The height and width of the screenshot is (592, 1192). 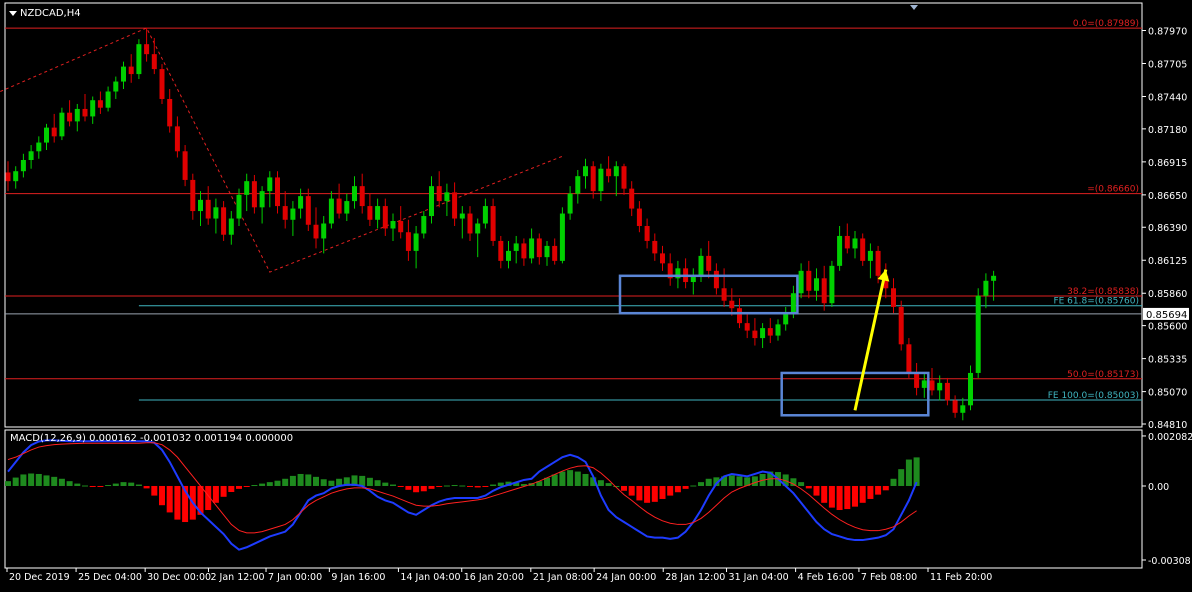 I want to click on menu-triangle-icon, so click(x=13, y=13).